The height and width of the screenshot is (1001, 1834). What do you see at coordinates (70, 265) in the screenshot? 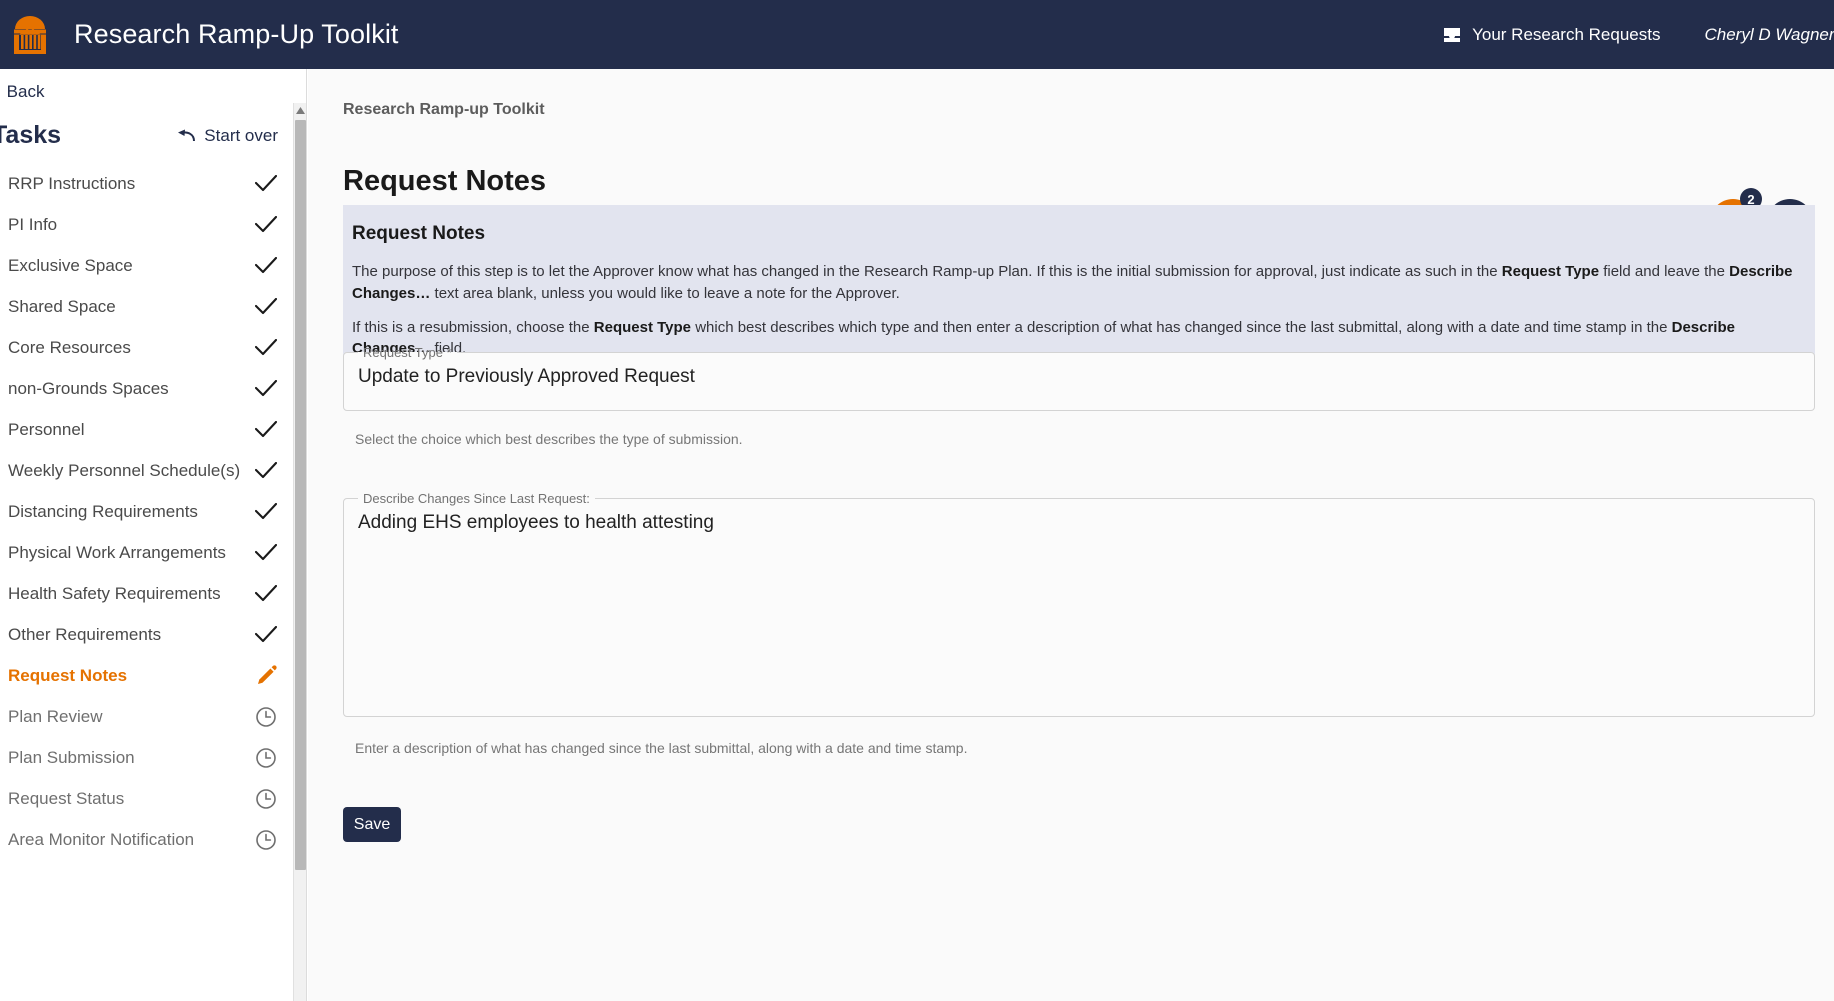
I see `sidebar-task-label: Exclusive Space` at bounding box center [70, 265].